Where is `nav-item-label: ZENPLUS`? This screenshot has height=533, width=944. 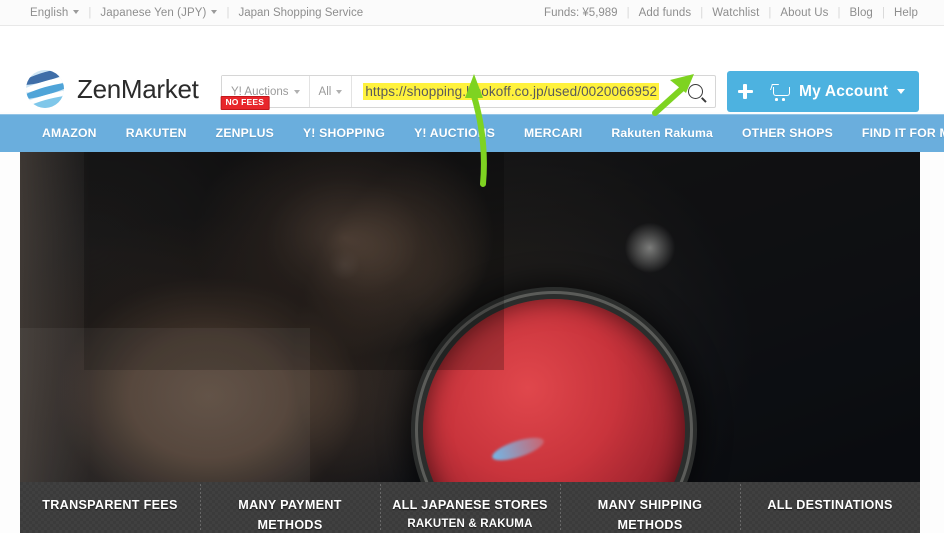 nav-item-label: ZENPLUS is located at coordinates (244, 133).